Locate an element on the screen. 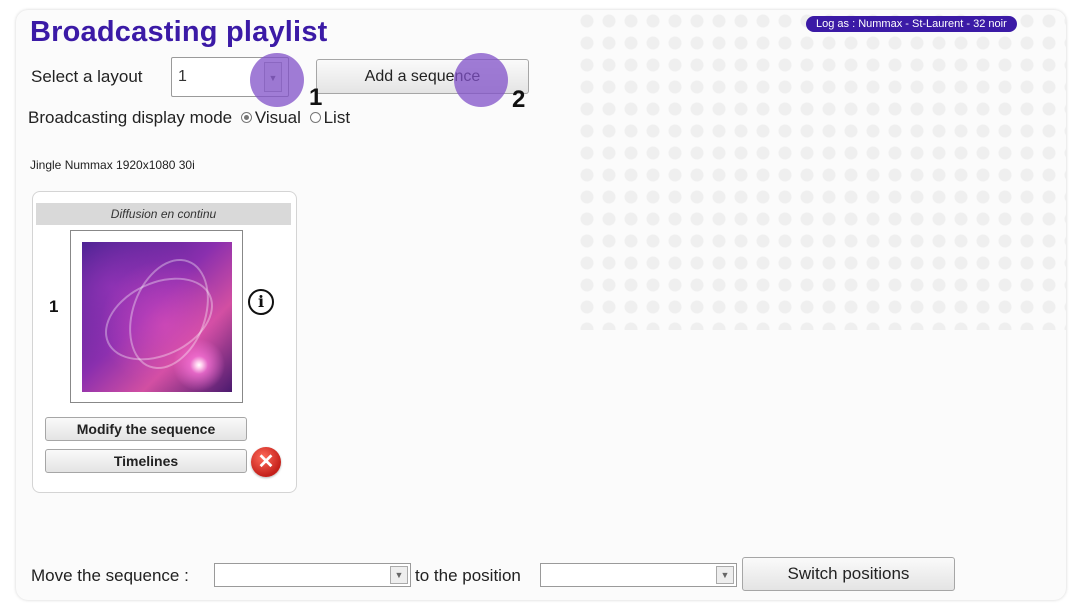 Image resolution: width=1070 pixels, height=603 pixels. jingle-label: Jingle Nummax 1920x1080 30i is located at coordinates (112, 165).